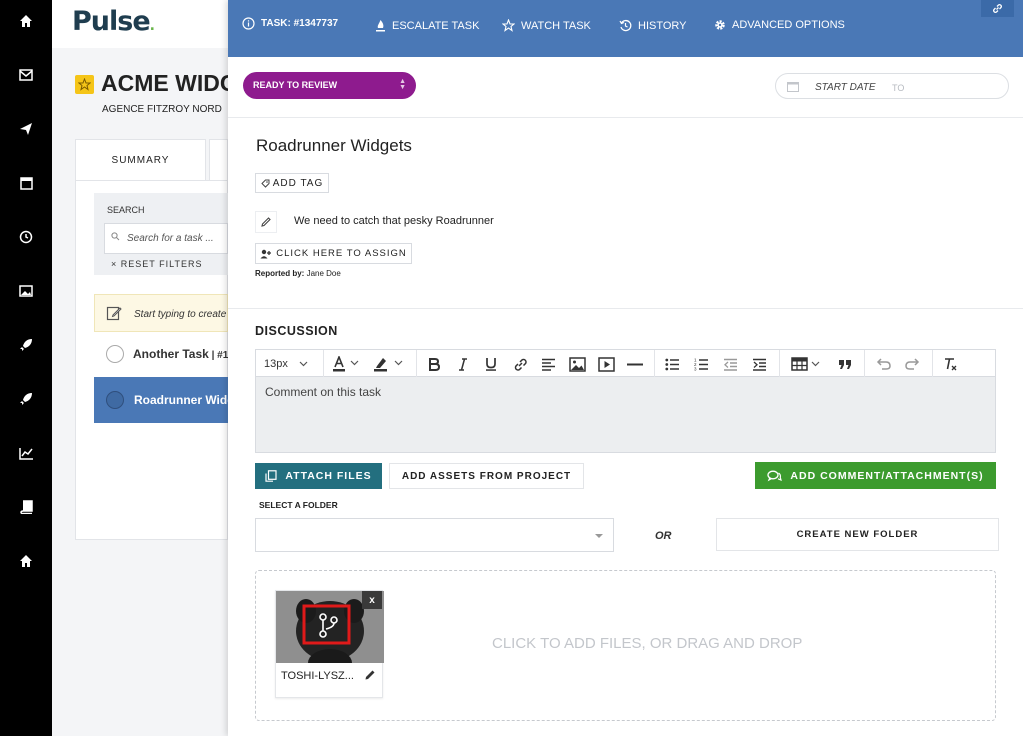 This screenshot has width=1023, height=736. I want to click on select-folder-label: SELECT A FOLDER, so click(298, 505).